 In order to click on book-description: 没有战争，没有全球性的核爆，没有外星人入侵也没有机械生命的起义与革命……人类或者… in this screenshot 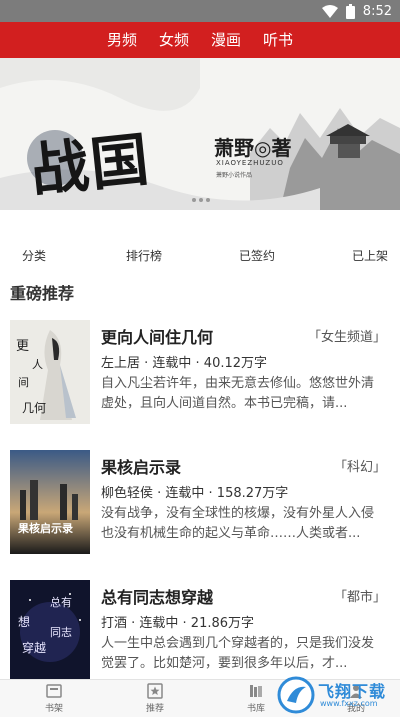, I will do `click(238, 523)`.